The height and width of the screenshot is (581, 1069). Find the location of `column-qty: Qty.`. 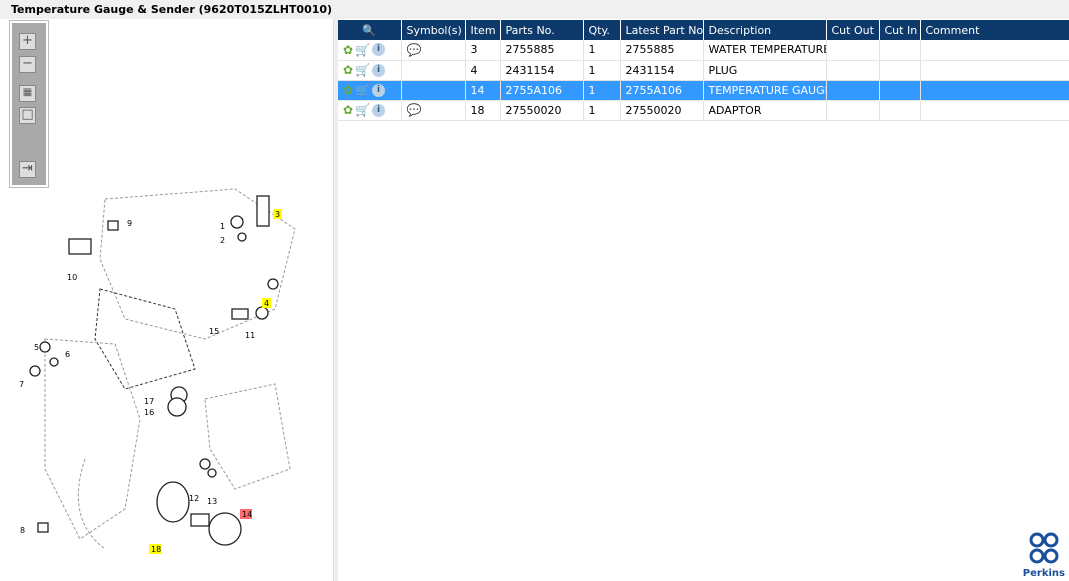

column-qty: Qty. is located at coordinates (602, 30).